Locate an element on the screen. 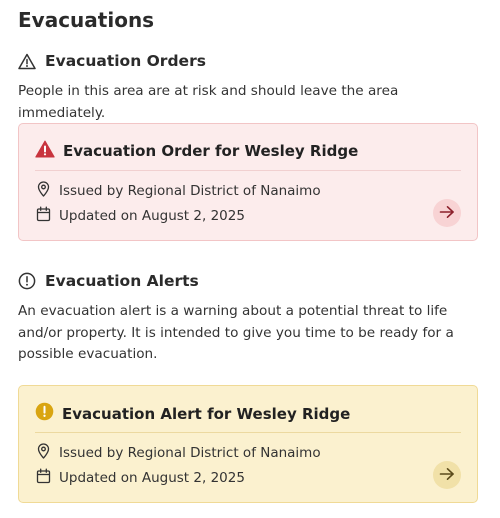 The width and height of the screenshot is (500, 518). alerts-section-heading: Evacuation Alerts is located at coordinates (108, 281).